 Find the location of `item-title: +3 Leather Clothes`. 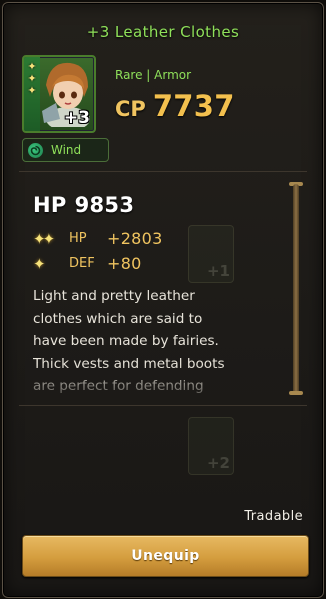

item-title: +3 Leather Clothes is located at coordinates (163, 32).